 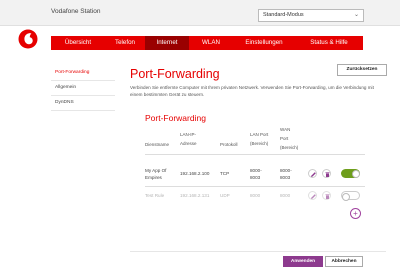 What do you see at coordinates (200, 13) in the screenshot?
I see `top-bar: Vodafone Station Standard-Modus ⌄` at bounding box center [200, 13].